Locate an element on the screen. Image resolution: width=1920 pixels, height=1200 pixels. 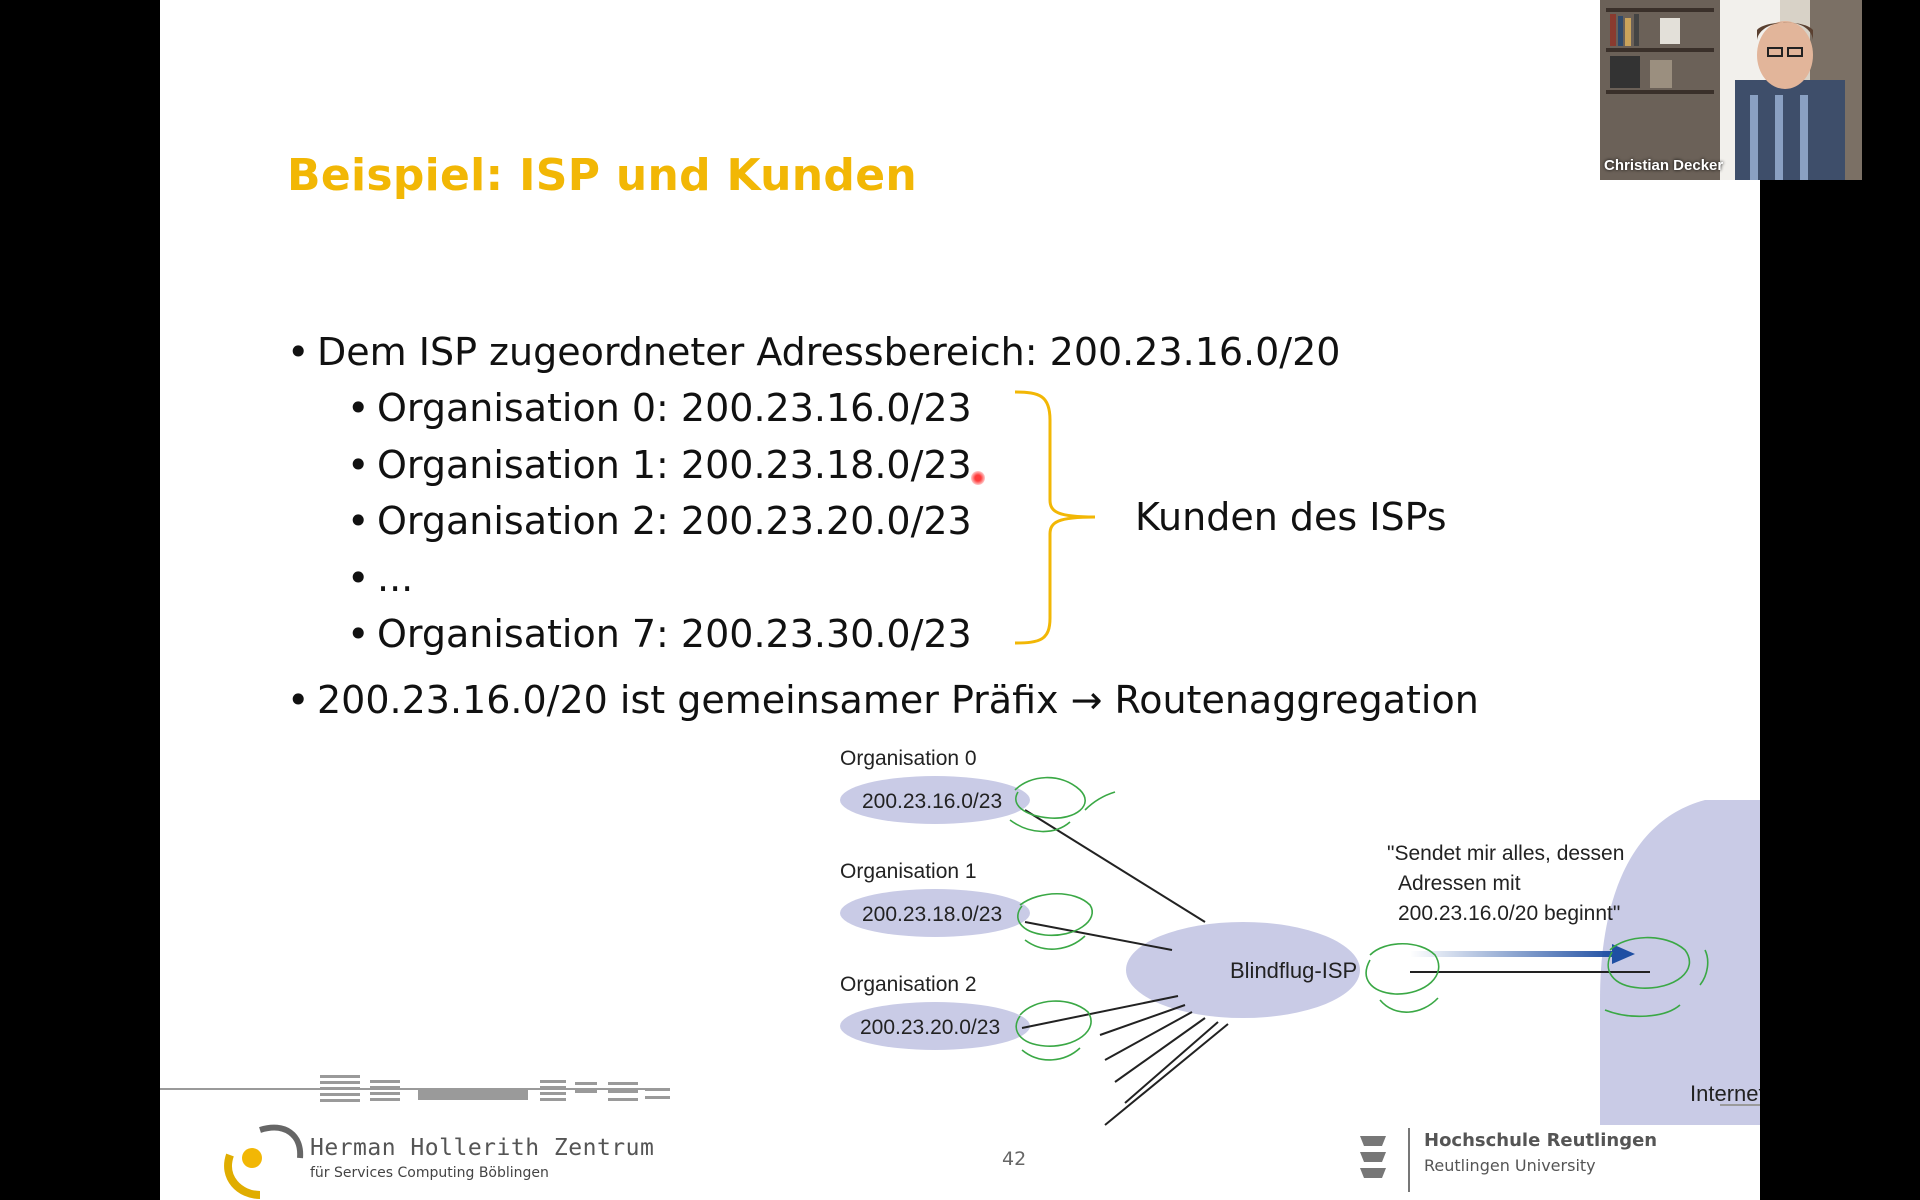
slide-page-number: 42 is located at coordinates (1014, 1159).